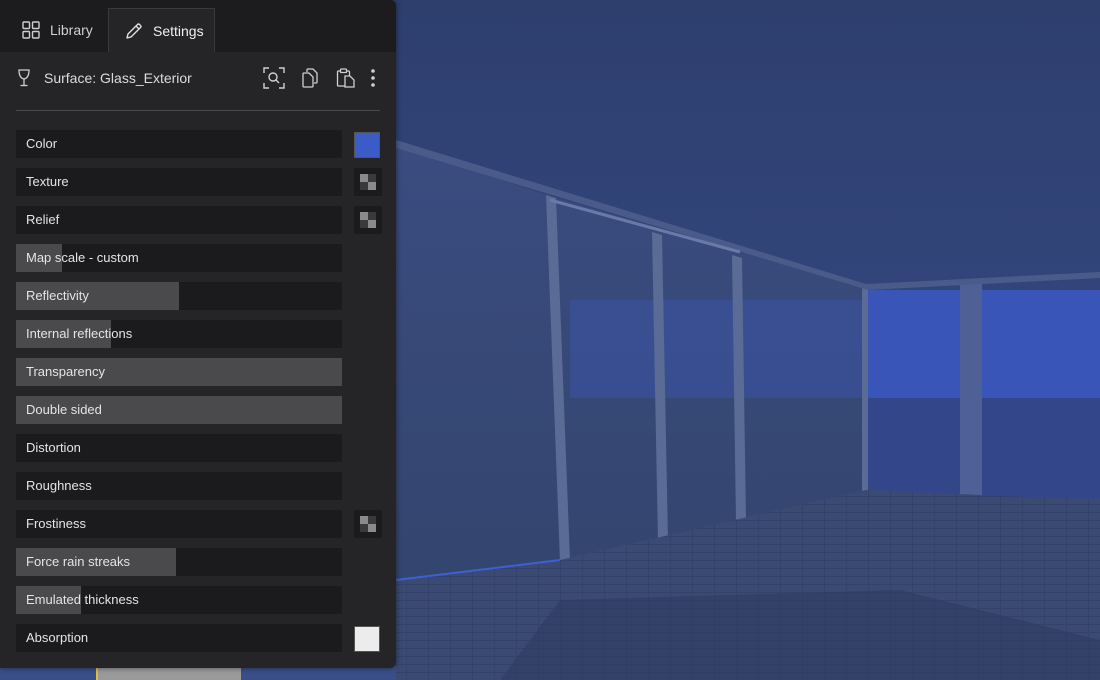  Describe the element at coordinates (179, 220) in the screenshot. I see `relief-slider: Relief` at that location.